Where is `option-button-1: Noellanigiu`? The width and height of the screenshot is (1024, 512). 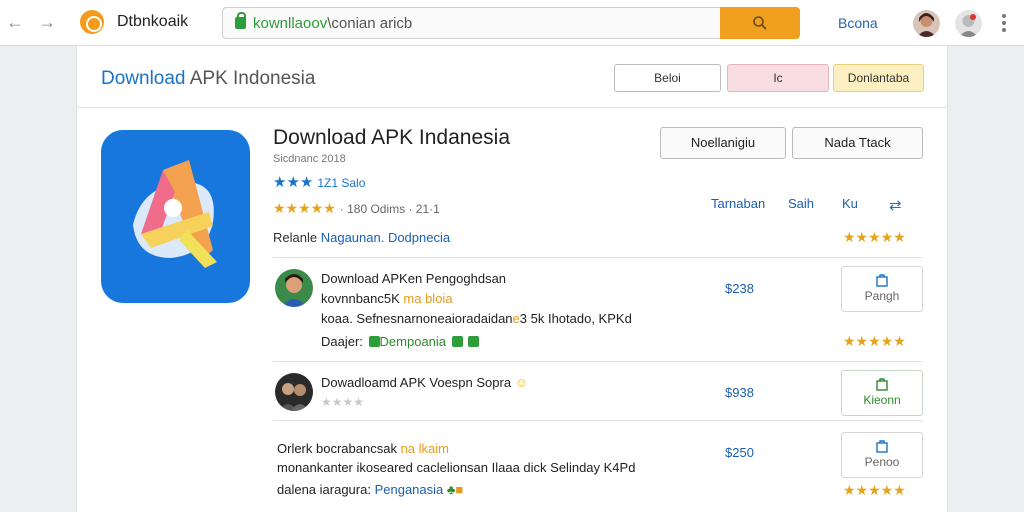
option-button-1: Noellanigiu is located at coordinates (723, 143).